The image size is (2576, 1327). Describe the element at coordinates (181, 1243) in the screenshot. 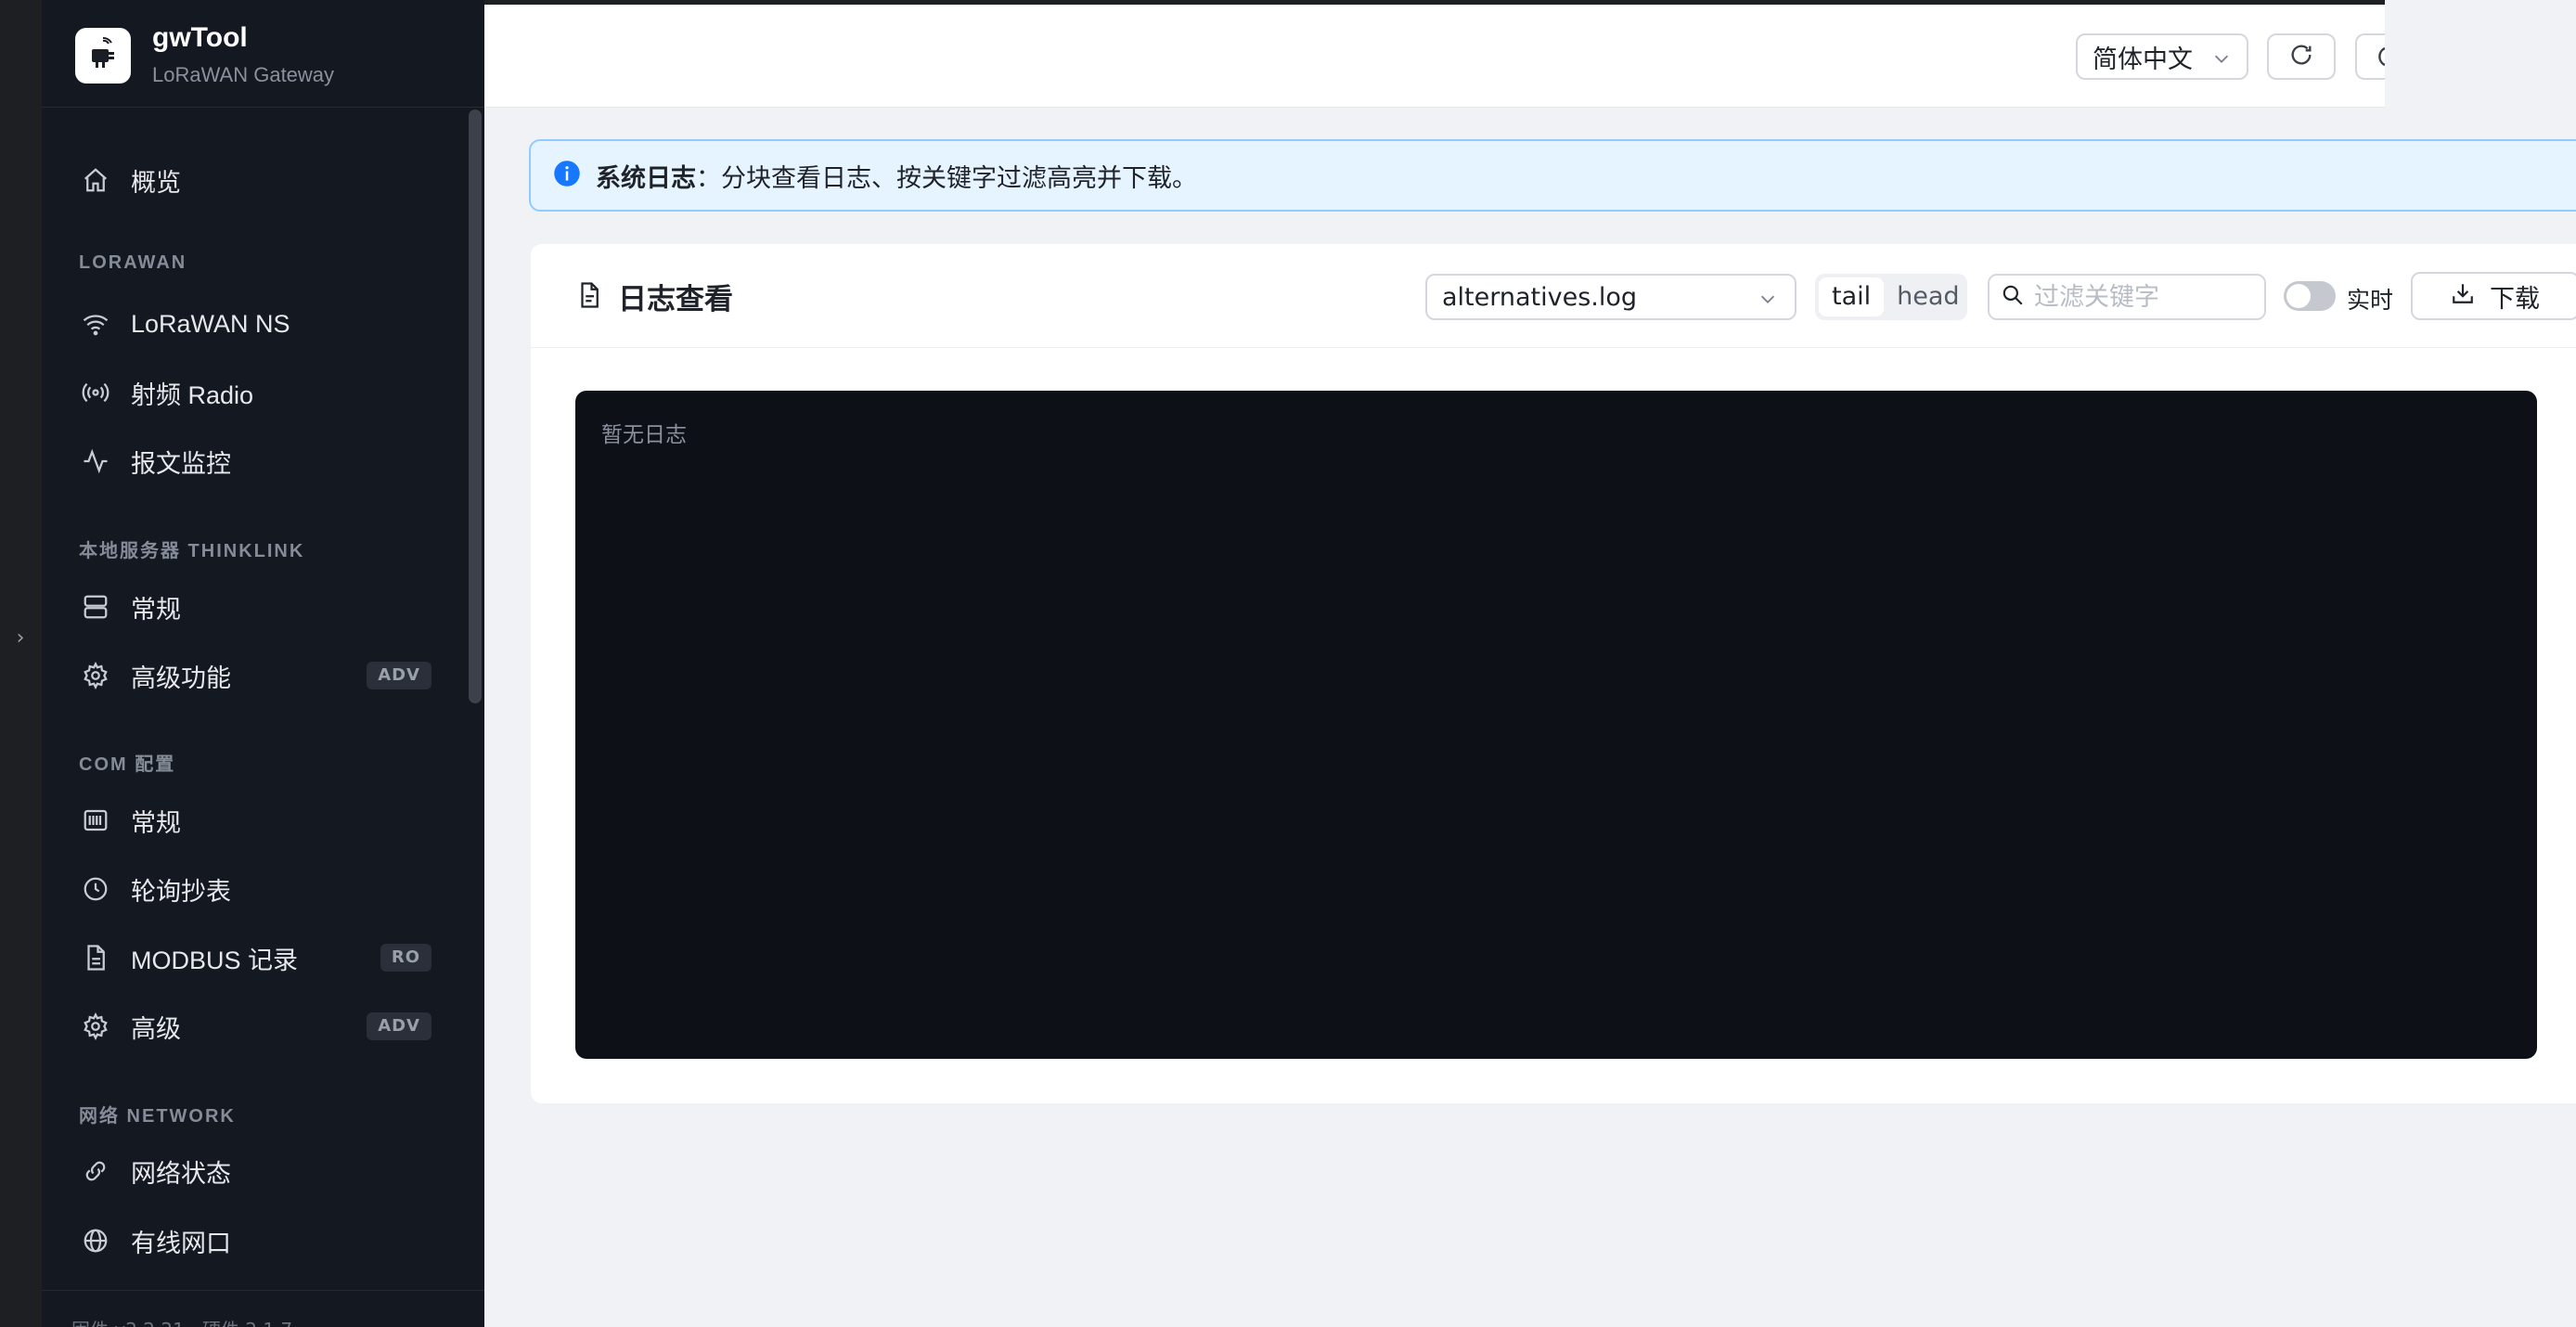

I see `sidebar-item-label: 有线网口` at that location.